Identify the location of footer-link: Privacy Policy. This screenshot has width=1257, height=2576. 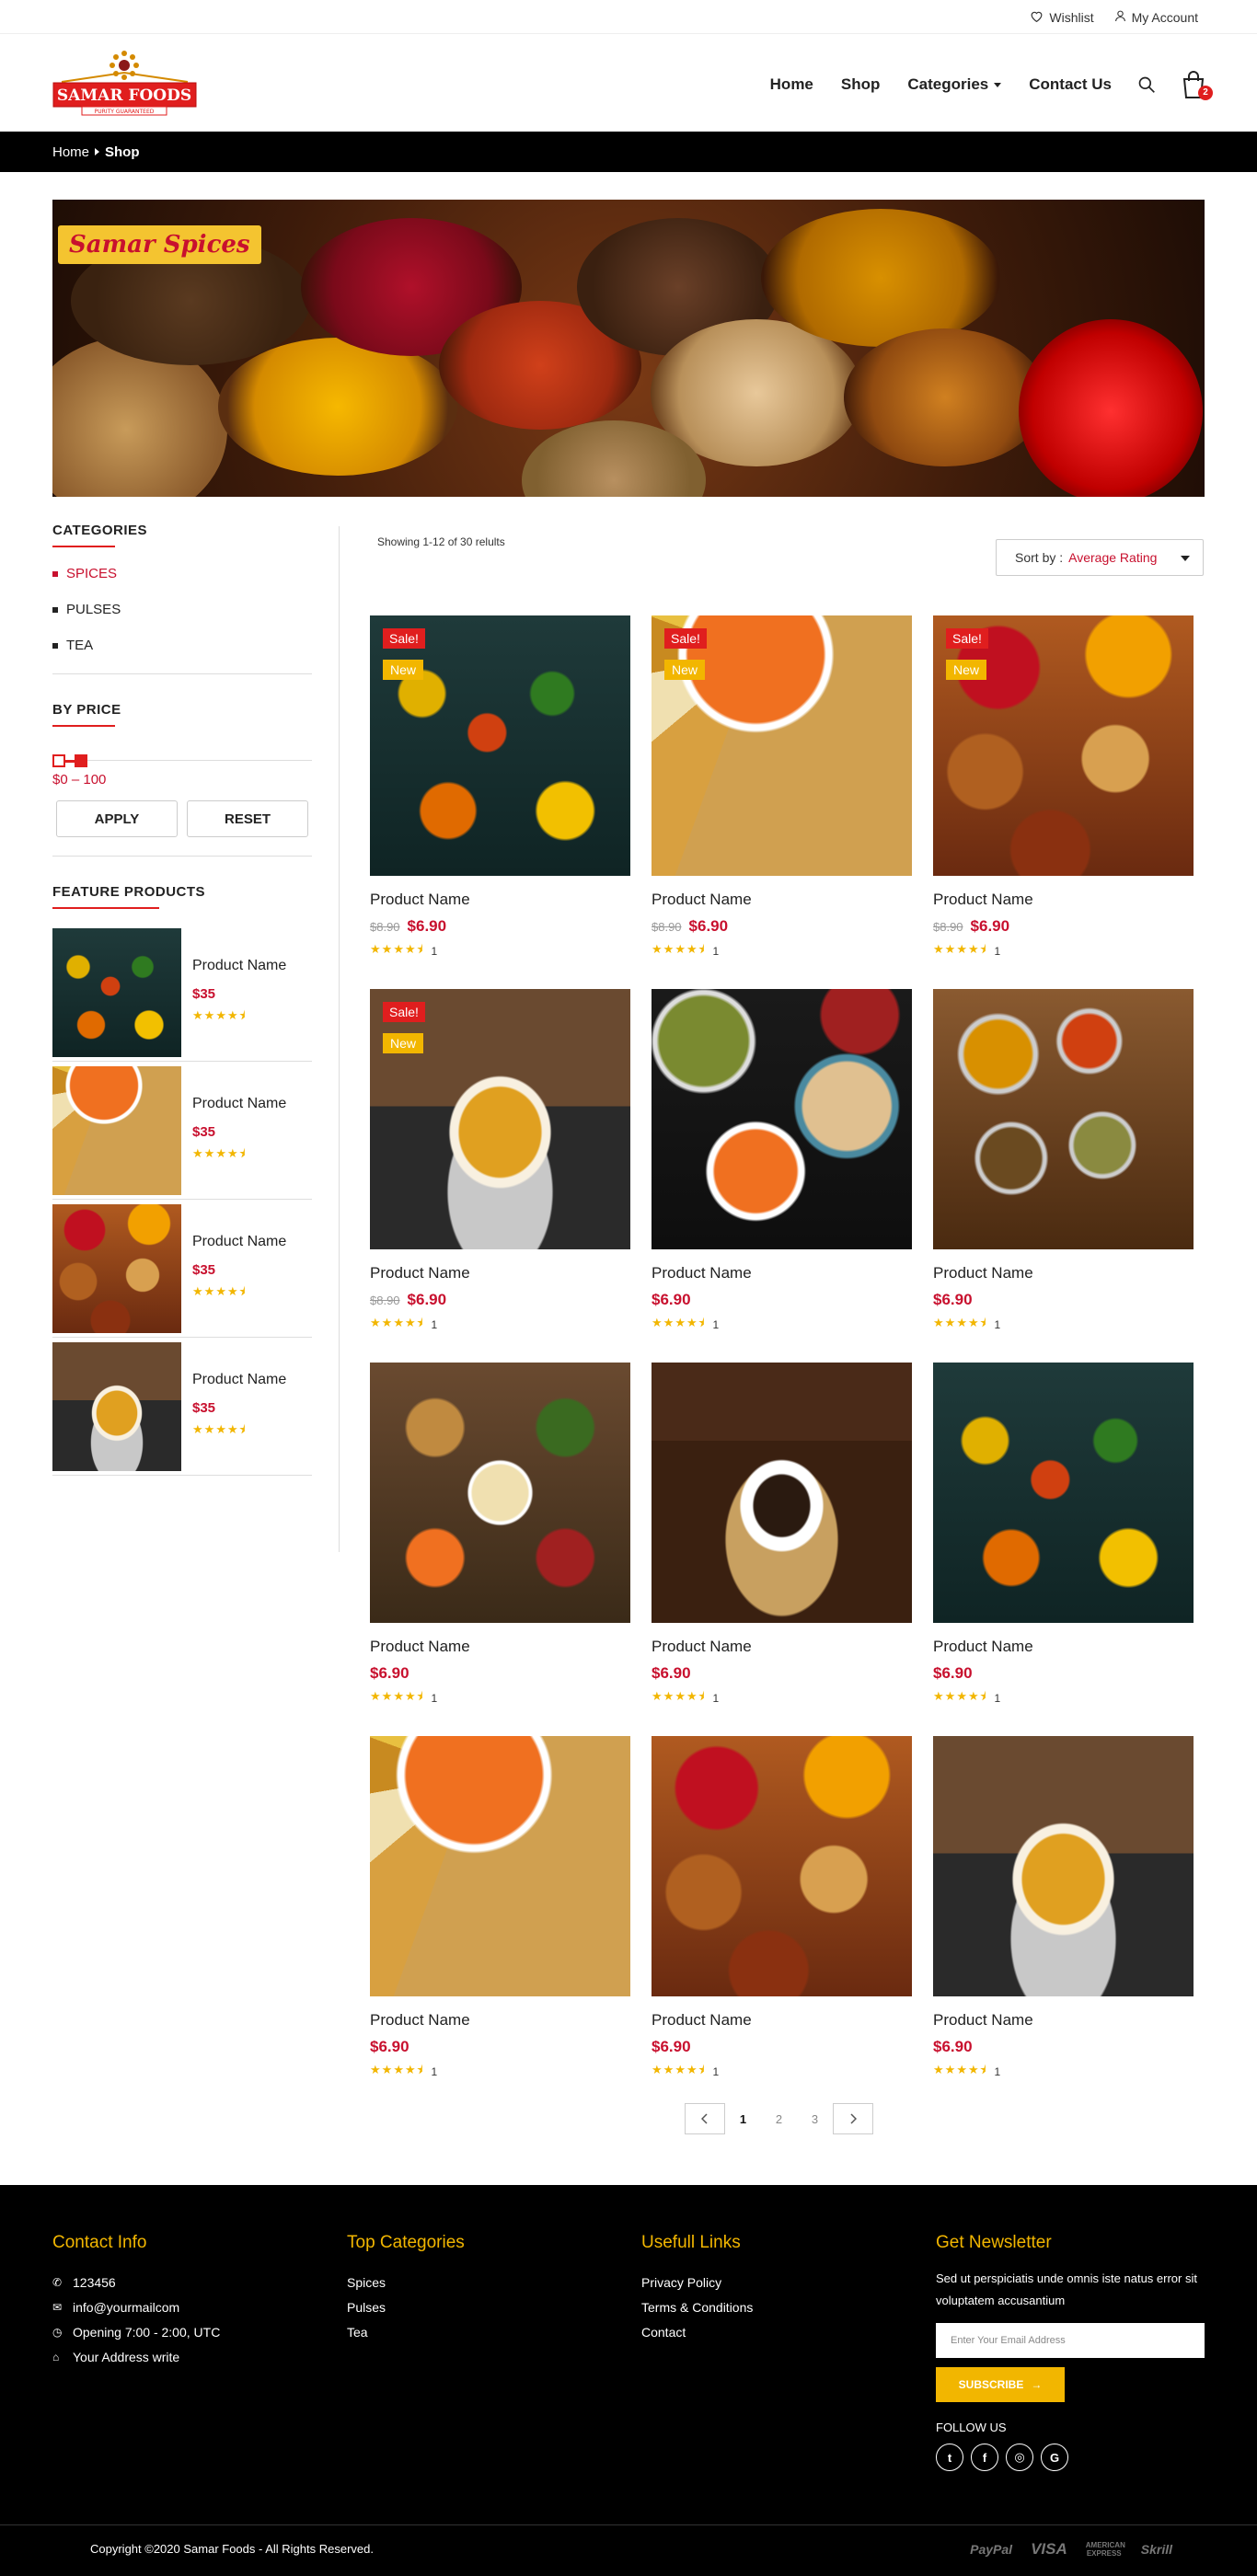
(681, 2282).